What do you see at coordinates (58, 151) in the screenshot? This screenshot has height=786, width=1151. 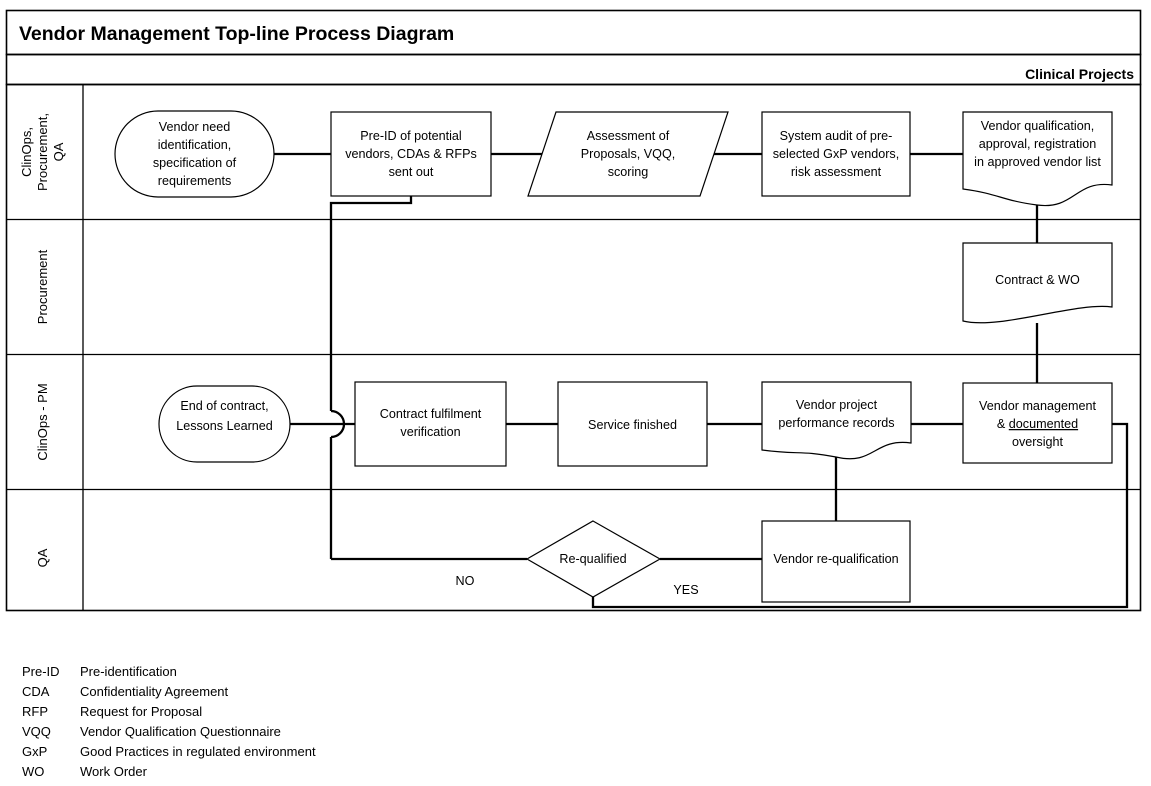 I see `lane-label-line-3: QA` at bounding box center [58, 151].